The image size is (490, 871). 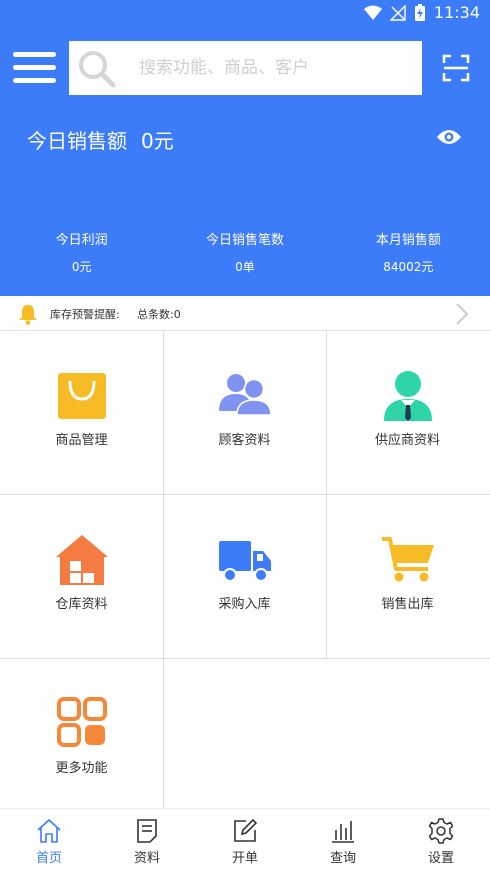 What do you see at coordinates (97, 69) in the screenshot?
I see `search-icon` at bounding box center [97, 69].